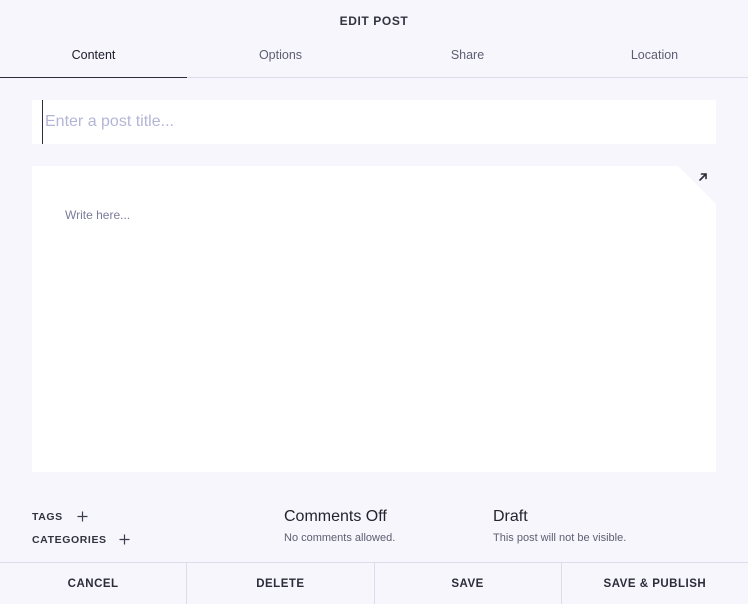 Image resolution: width=748 pixels, height=604 pixels. Describe the element at coordinates (47, 517) in the screenshot. I see `tags-label: TAGS` at that location.